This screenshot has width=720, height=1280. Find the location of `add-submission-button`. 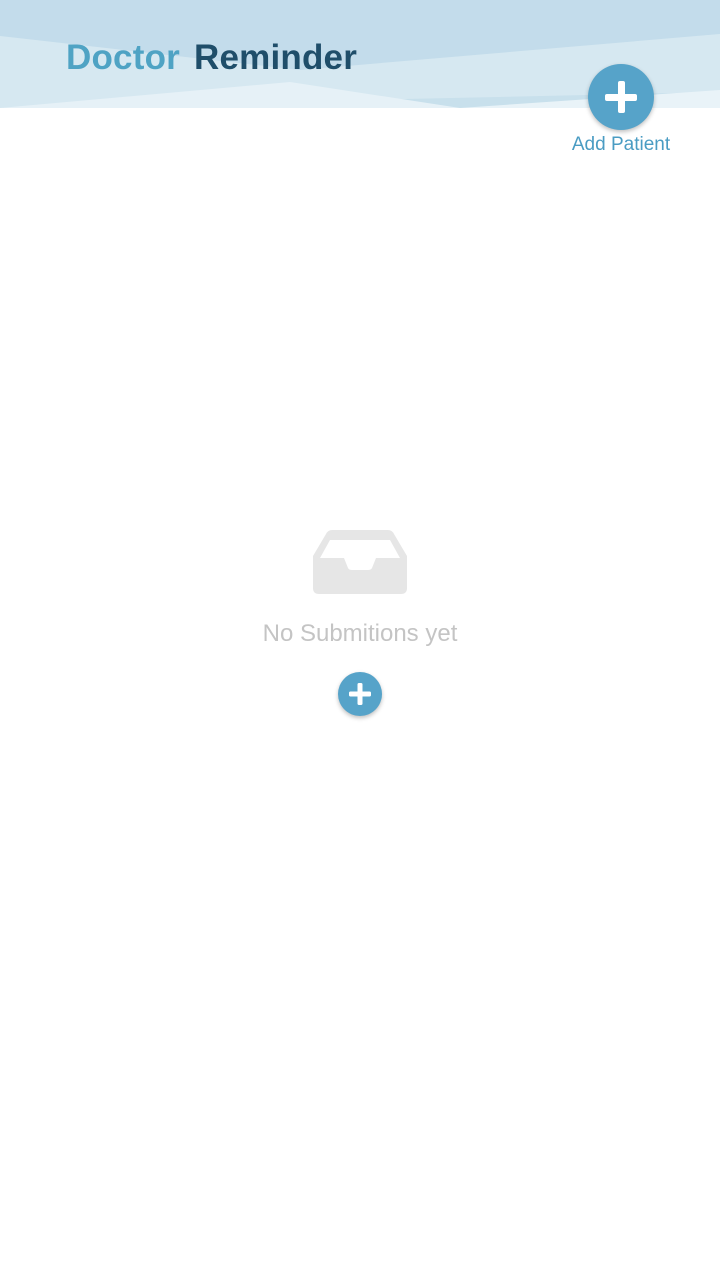

add-submission-button is located at coordinates (360, 694).